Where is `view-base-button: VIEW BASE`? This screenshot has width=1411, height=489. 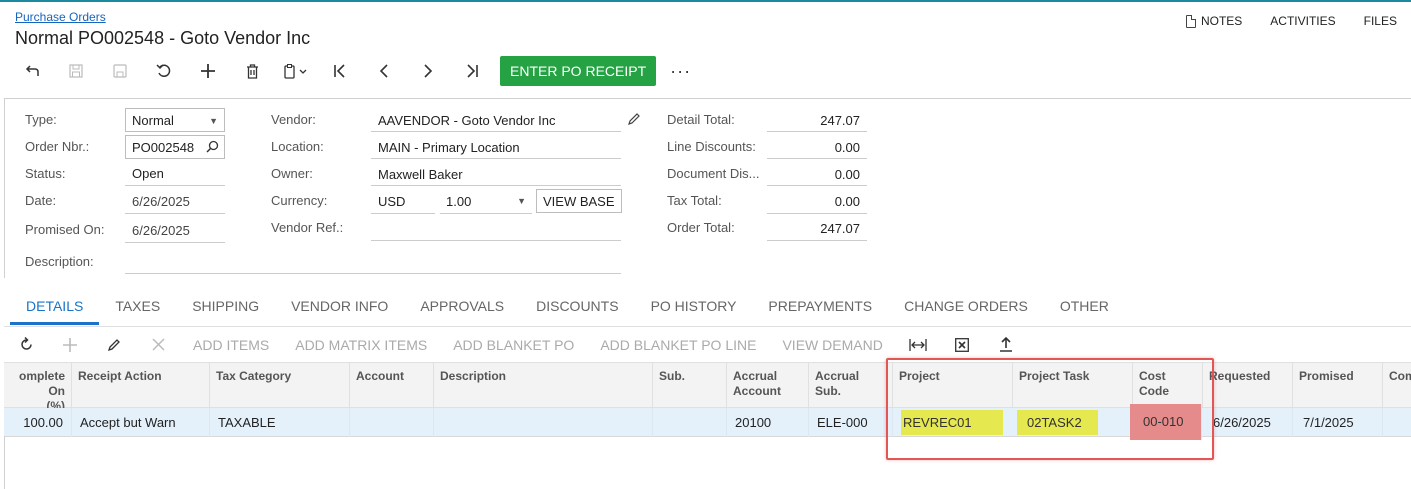 view-base-button: VIEW BASE is located at coordinates (579, 201).